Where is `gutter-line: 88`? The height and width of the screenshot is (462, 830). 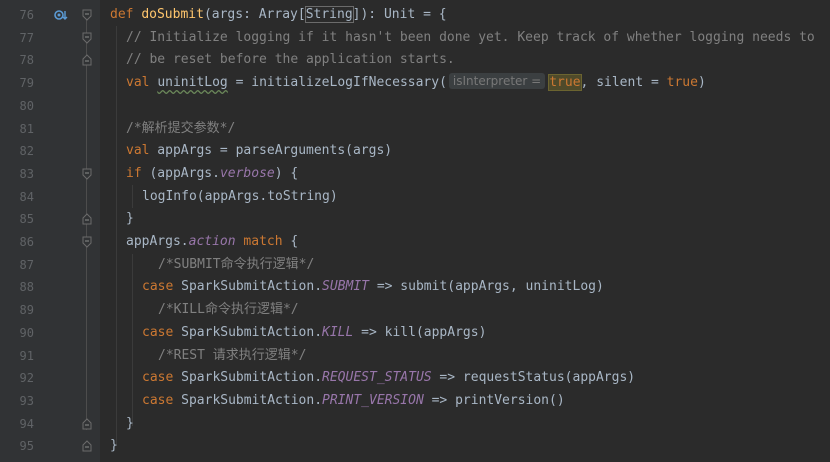
gutter-line: 88 is located at coordinates (50, 287).